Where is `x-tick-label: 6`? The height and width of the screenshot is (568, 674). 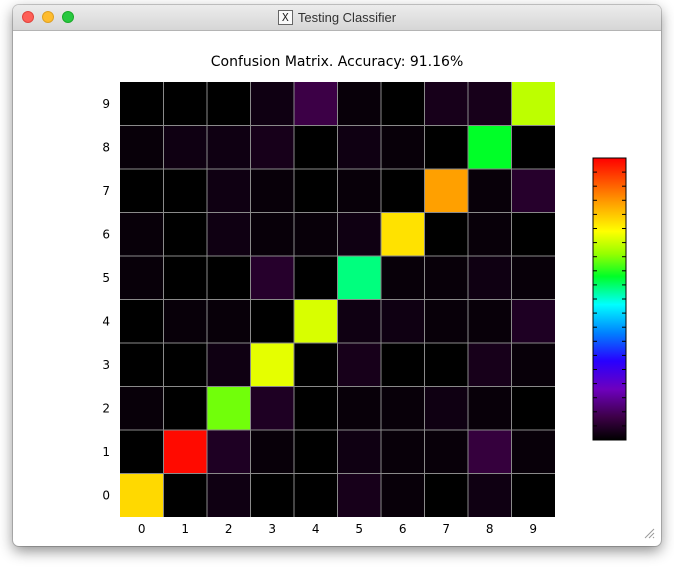 x-tick-label: 6 is located at coordinates (403, 529).